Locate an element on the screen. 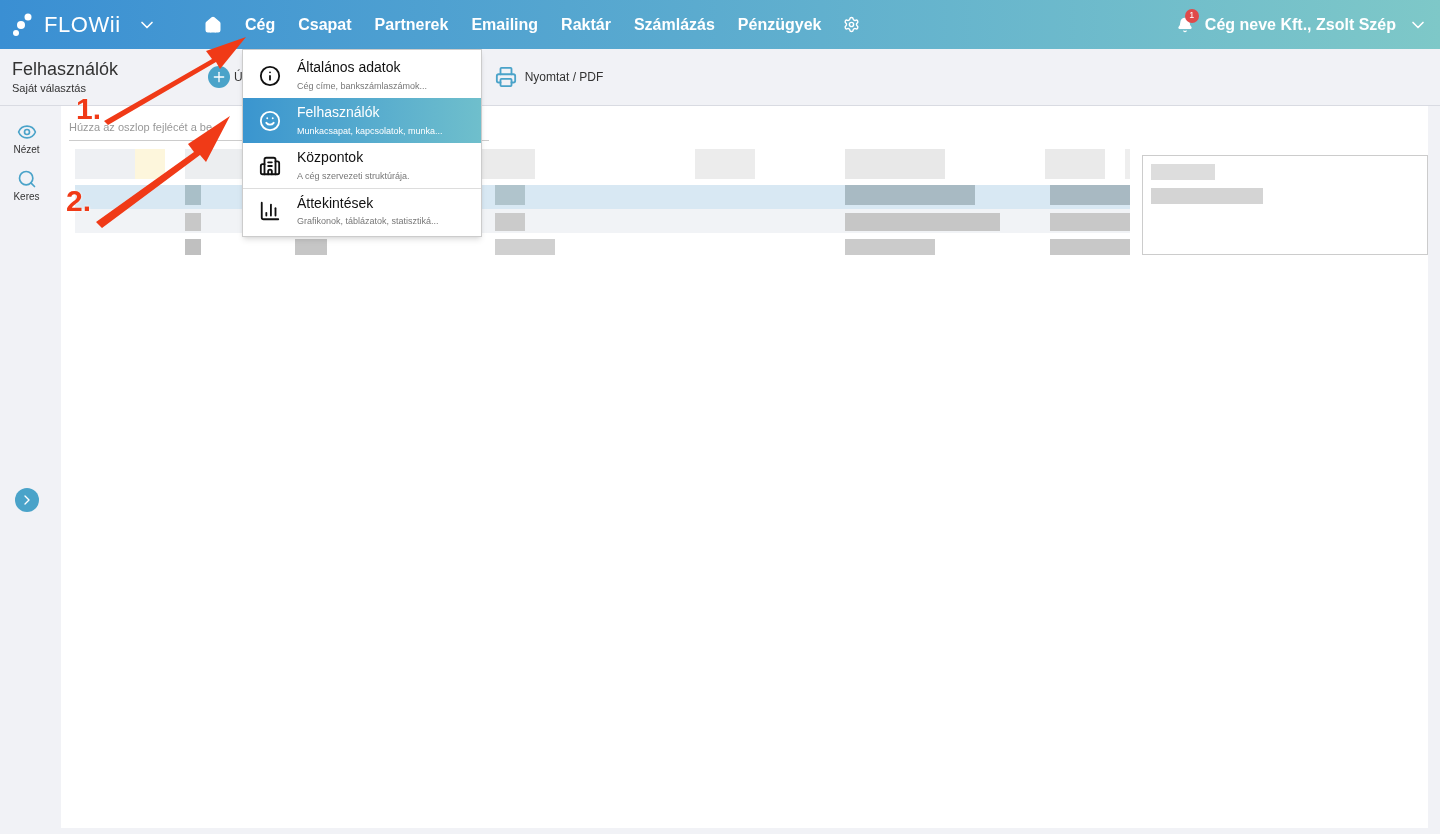 This screenshot has height=834, width=1440. annotation-label: 1. is located at coordinates (89, 109).